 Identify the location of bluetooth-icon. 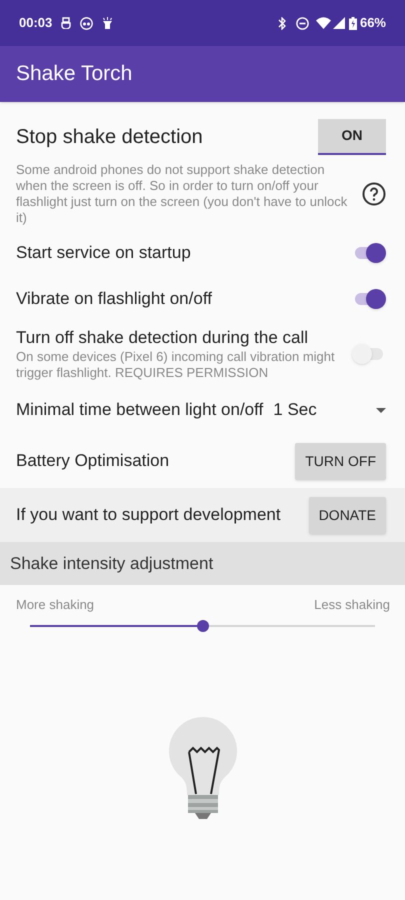
(282, 23).